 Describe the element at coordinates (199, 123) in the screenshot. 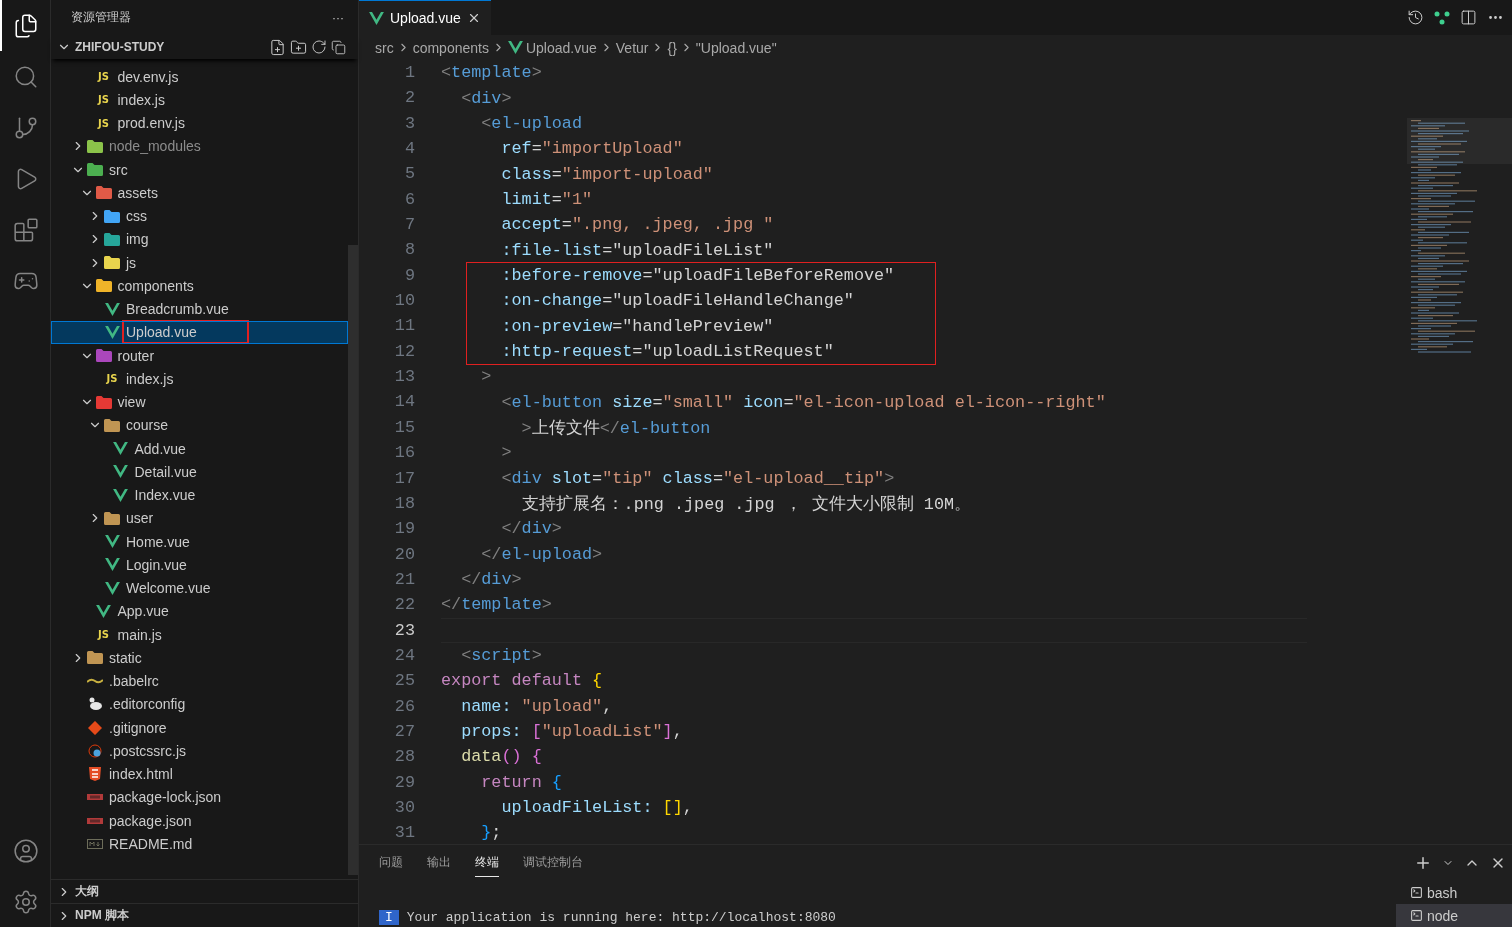

I see `file-row: JS prod.env.js` at that location.